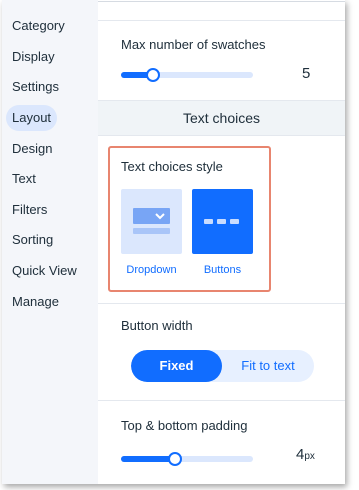  Describe the element at coordinates (44, 271) in the screenshot. I see `sidebar-item-quick-view: Quick View` at that location.